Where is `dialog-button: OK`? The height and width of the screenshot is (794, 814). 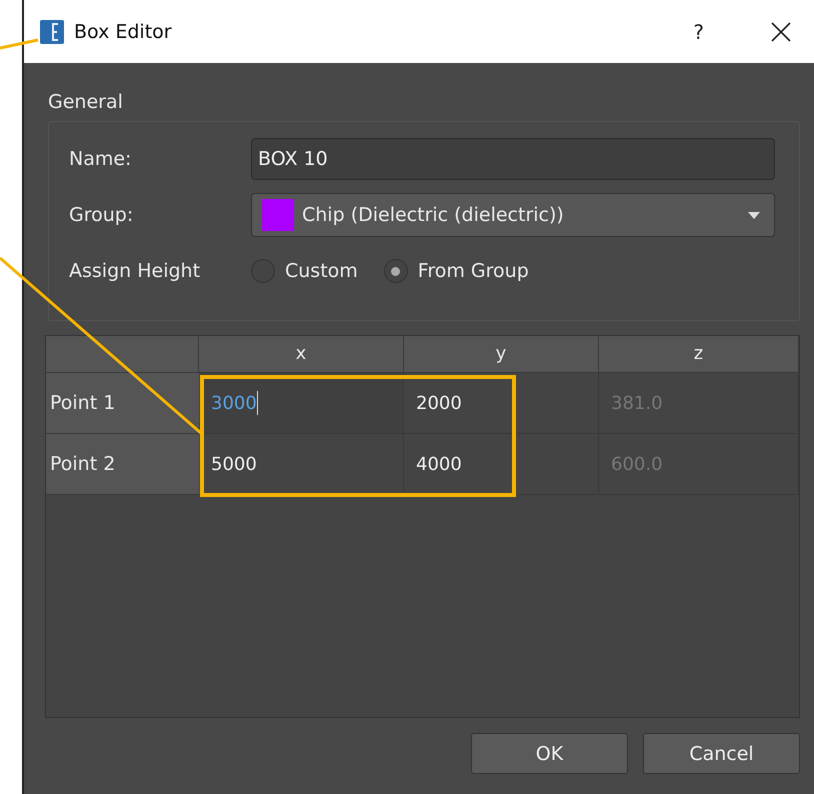 dialog-button: OK is located at coordinates (549, 753).